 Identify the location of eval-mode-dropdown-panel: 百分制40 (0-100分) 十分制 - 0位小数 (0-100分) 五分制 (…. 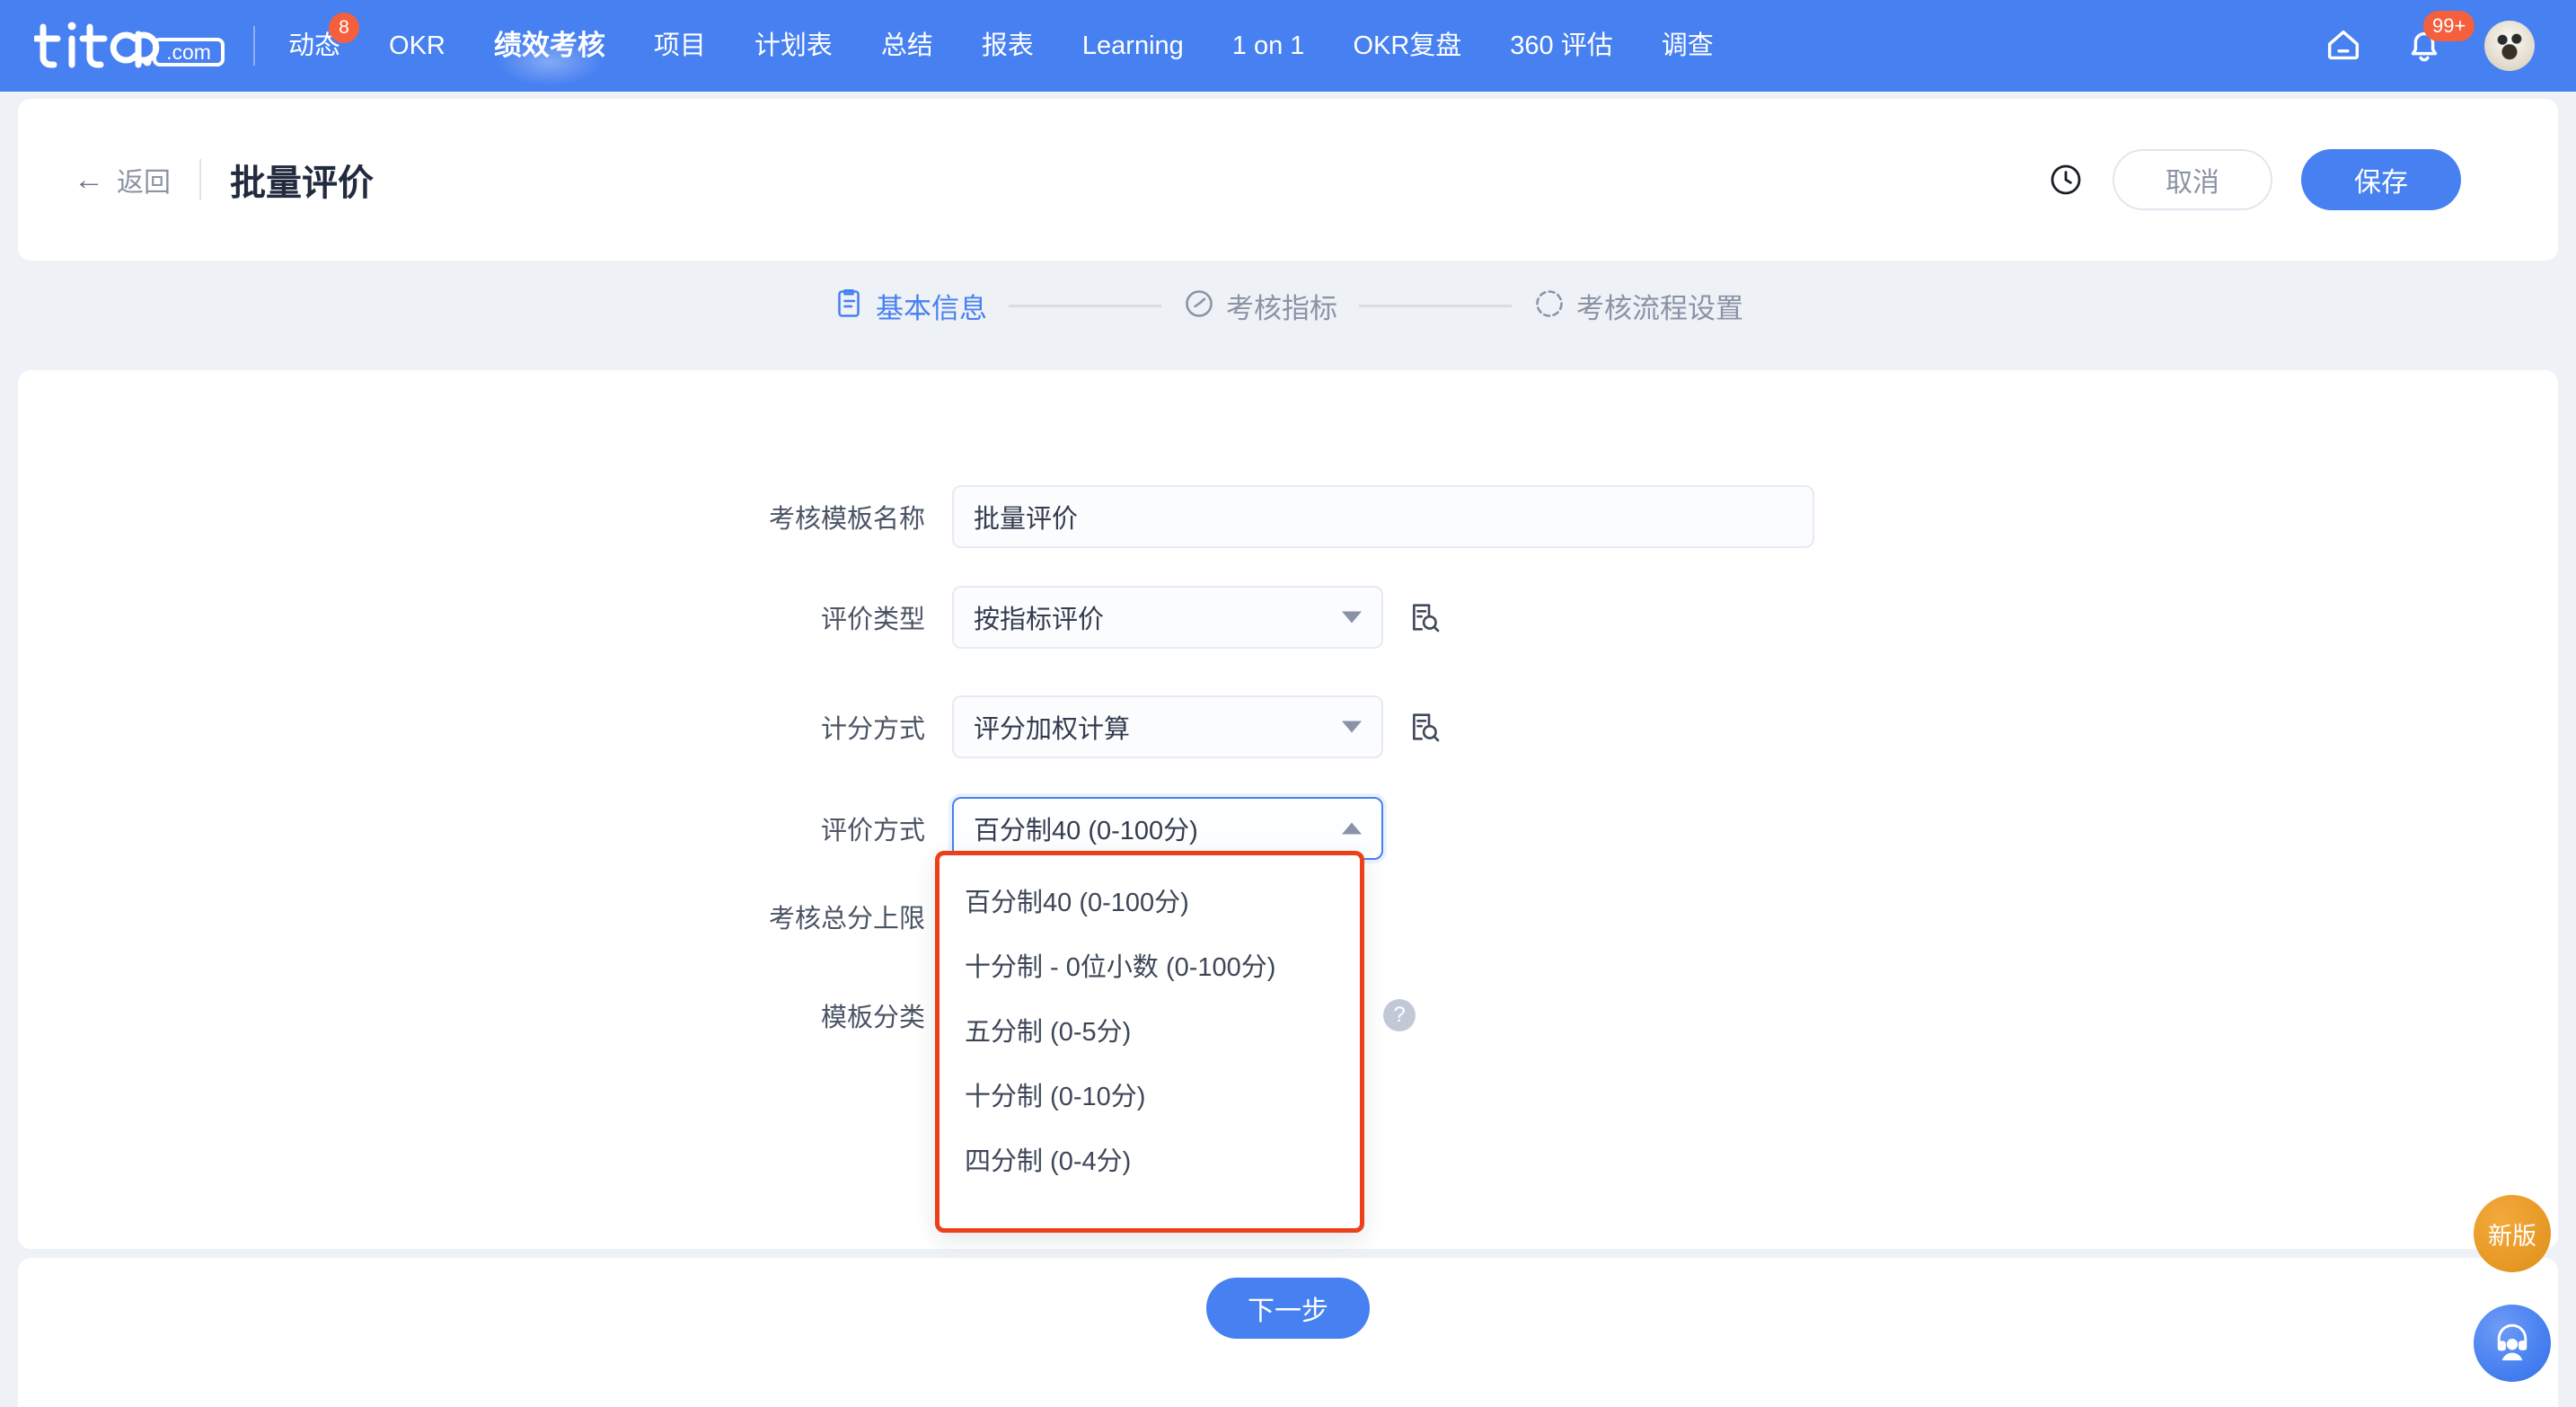
(1149, 1042).